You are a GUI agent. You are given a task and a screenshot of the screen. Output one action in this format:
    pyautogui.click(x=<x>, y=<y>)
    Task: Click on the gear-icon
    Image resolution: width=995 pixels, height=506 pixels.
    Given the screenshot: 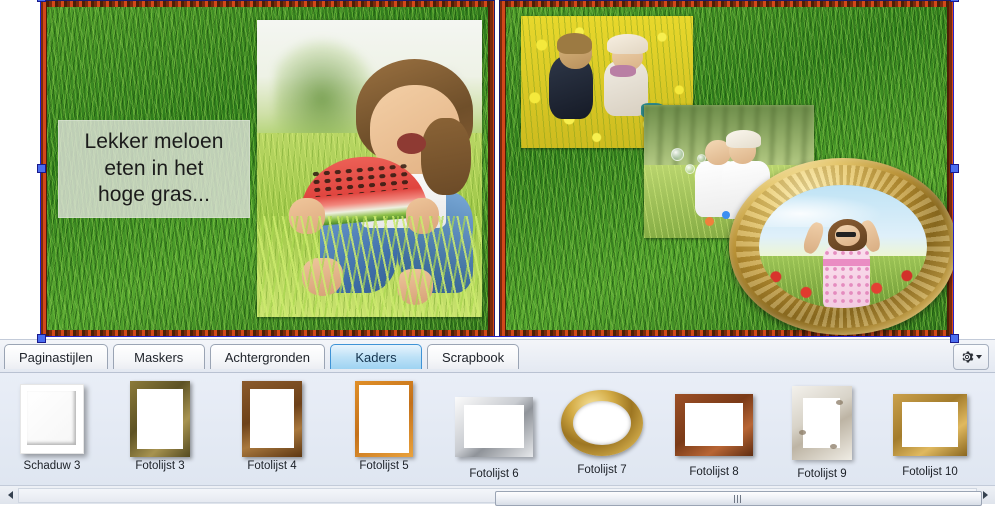 What is the action you would take?
    pyautogui.click(x=967, y=357)
    